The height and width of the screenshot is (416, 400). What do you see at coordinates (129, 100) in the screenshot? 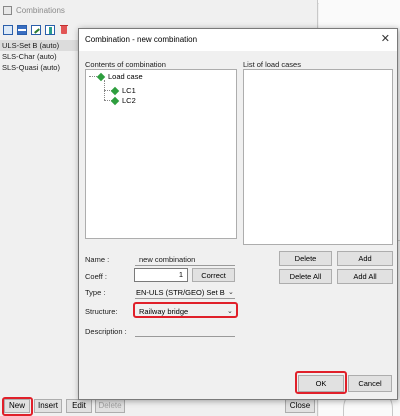
I see `tree-node-label: LC2` at bounding box center [129, 100].